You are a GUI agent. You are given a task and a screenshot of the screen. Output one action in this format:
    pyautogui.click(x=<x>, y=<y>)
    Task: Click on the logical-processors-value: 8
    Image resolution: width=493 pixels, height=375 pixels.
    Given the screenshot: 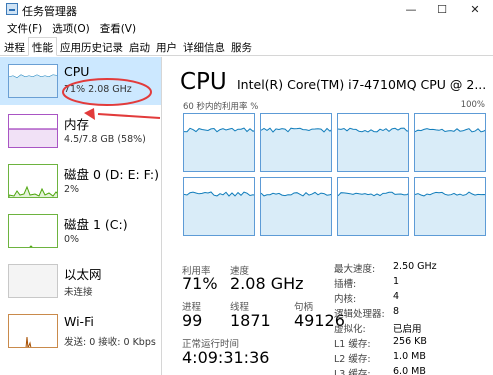 What is the action you would take?
    pyautogui.click(x=396, y=311)
    